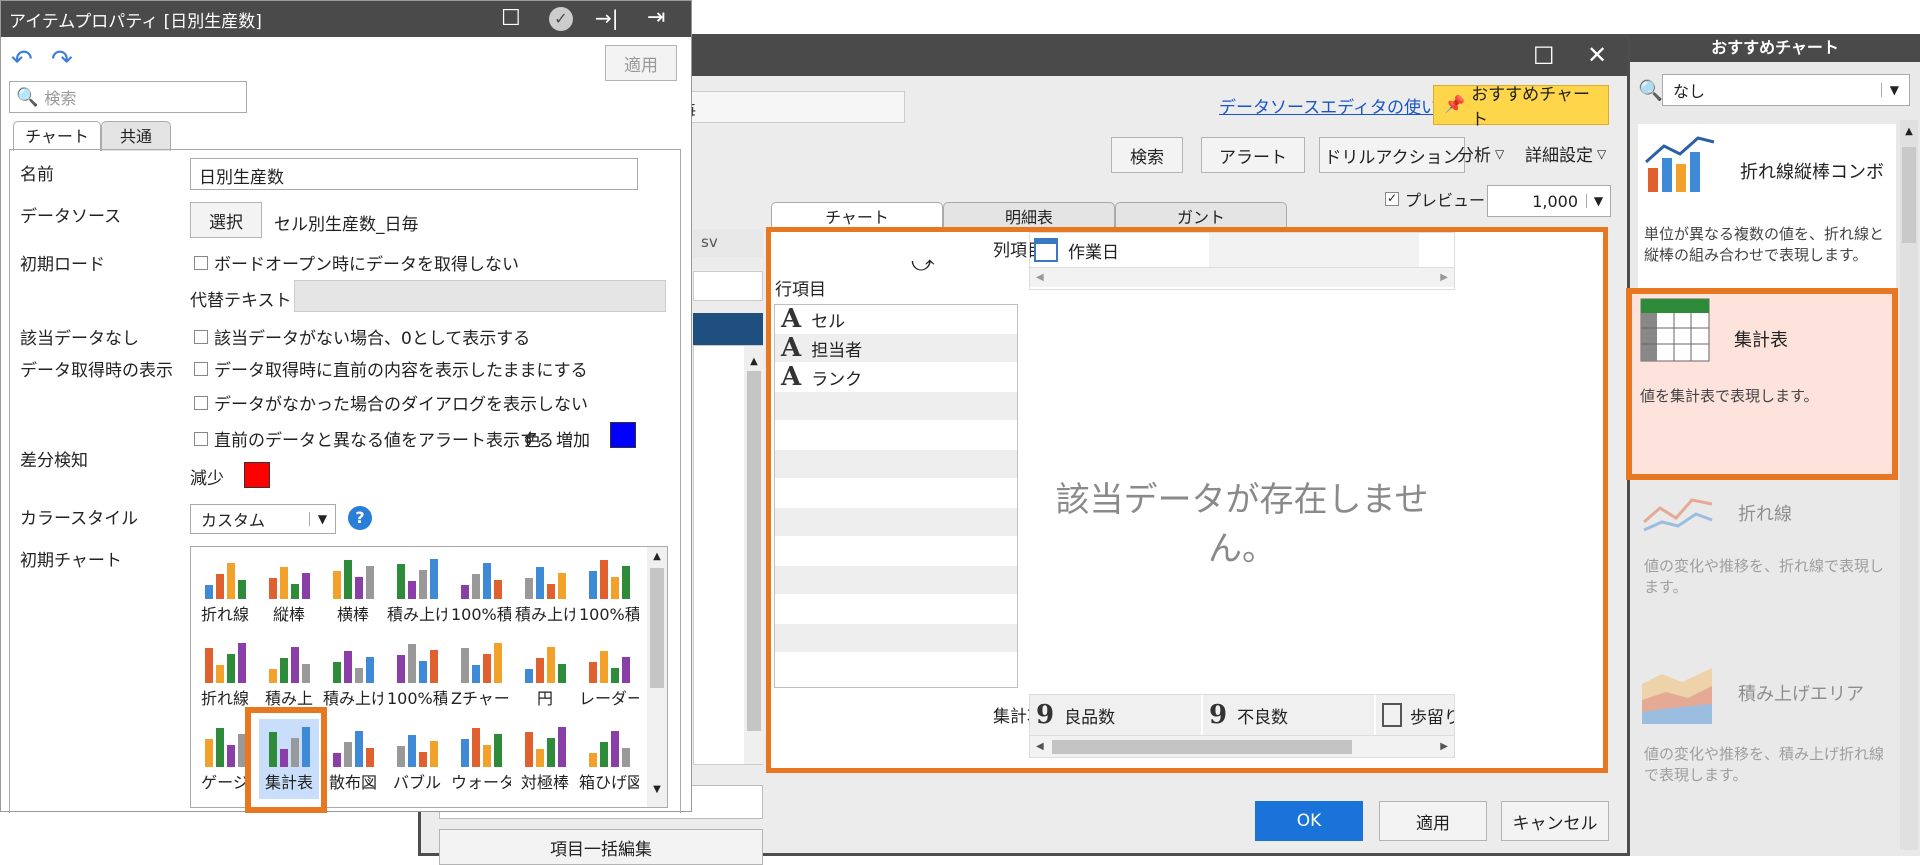  What do you see at coordinates (1767, 209) in the screenshot?
I see `recommend-item-line-bar-combo: 折れ線縦棒コンボ 単位が異なる複数の値を、折れ線と縦棒の組み合わせで表現します。` at bounding box center [1767, 209].